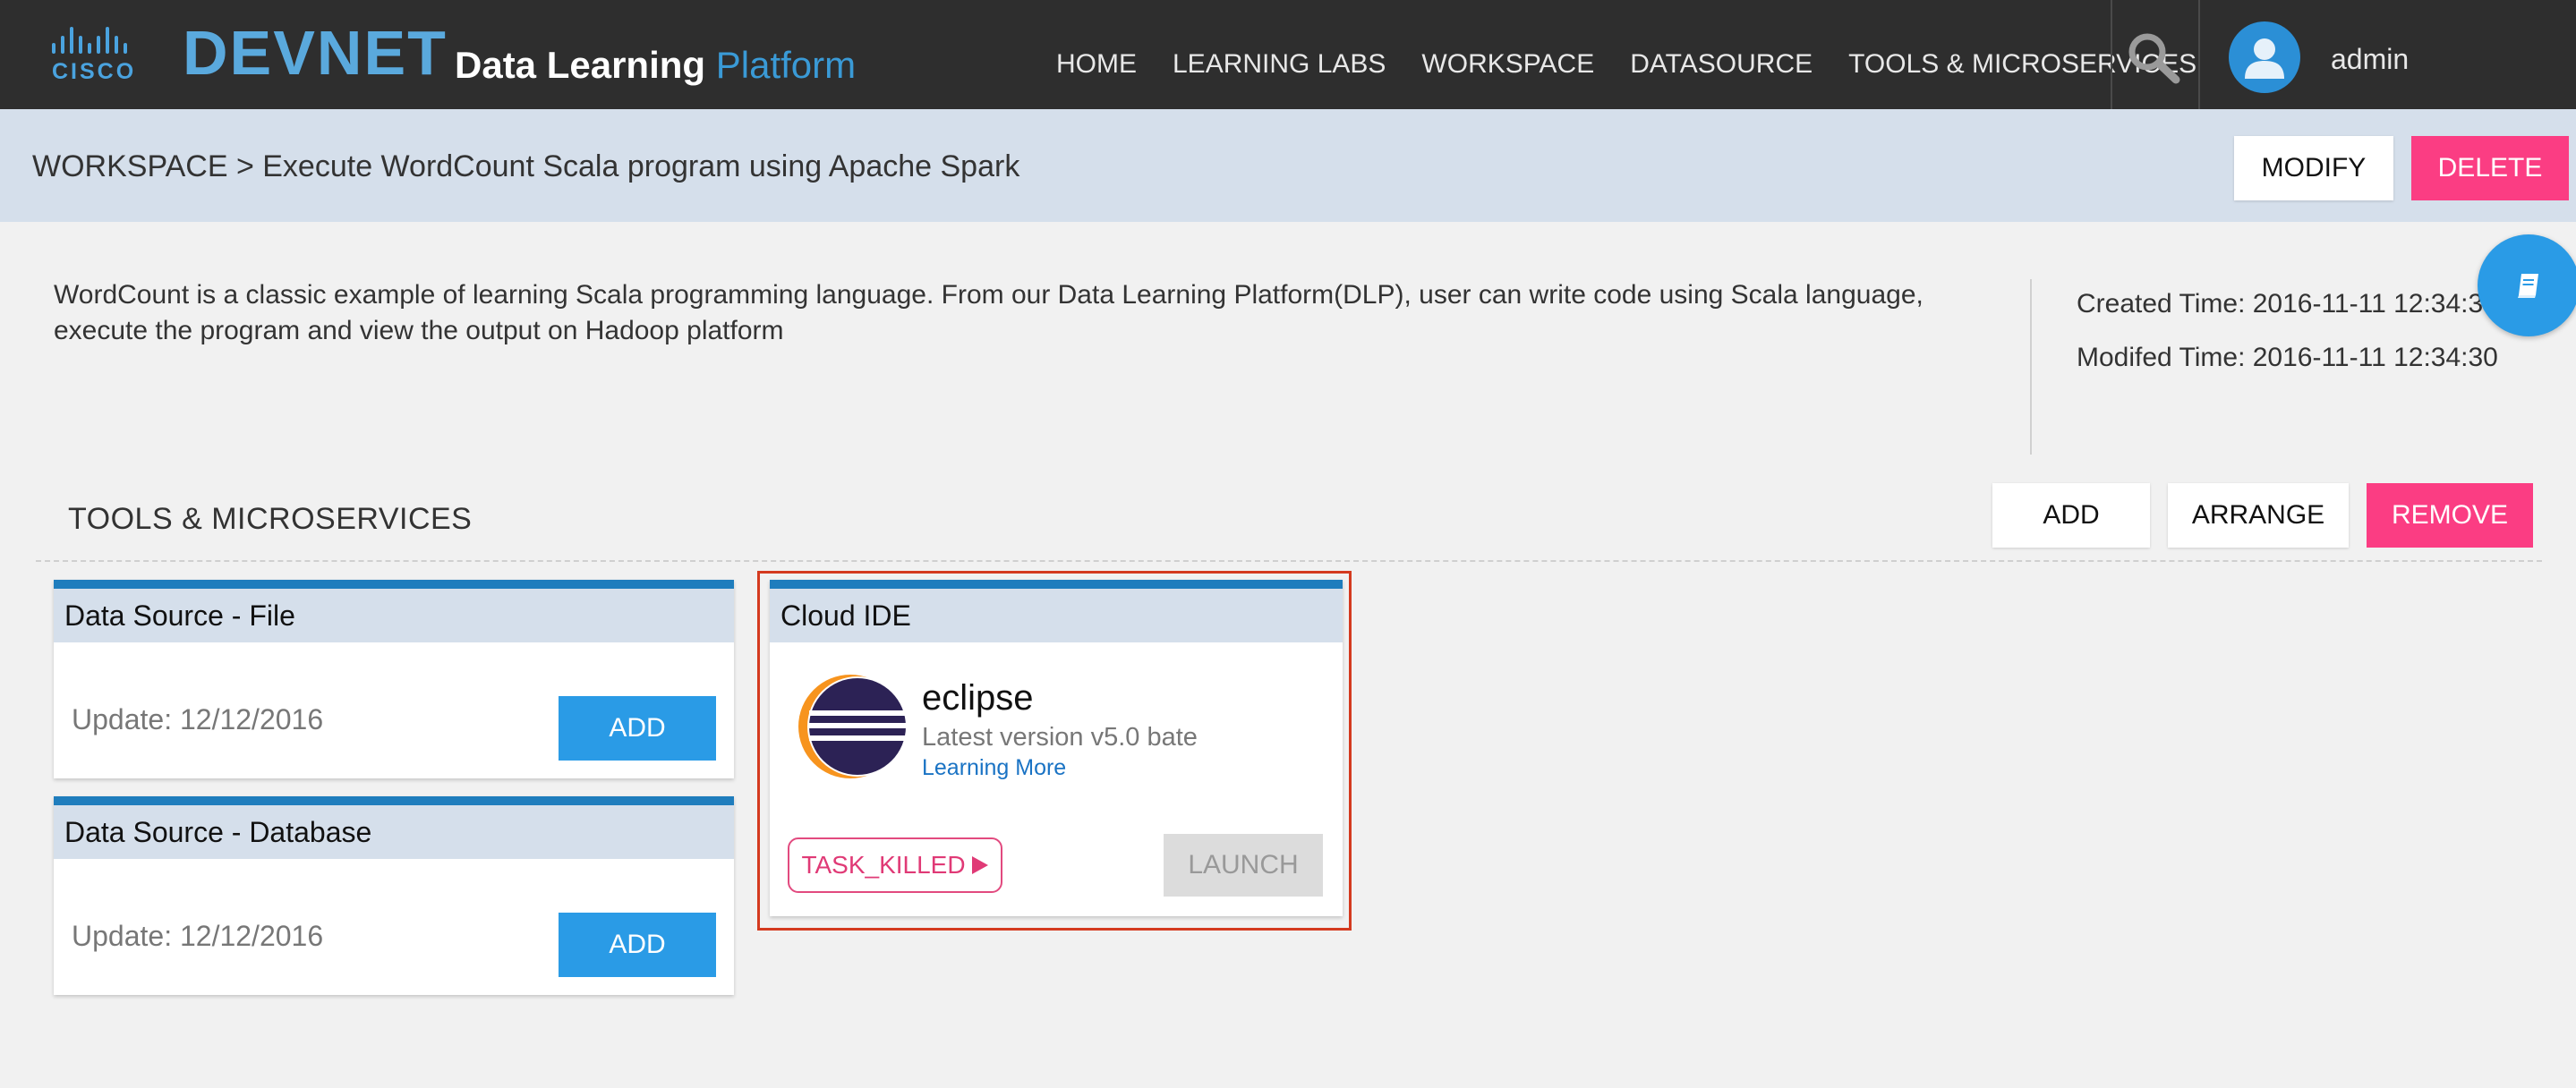  What do you see at coordinates (394, 827) in the screenshot?
I see `card-title: Data Source - Database` at bounding box center [394, 827].